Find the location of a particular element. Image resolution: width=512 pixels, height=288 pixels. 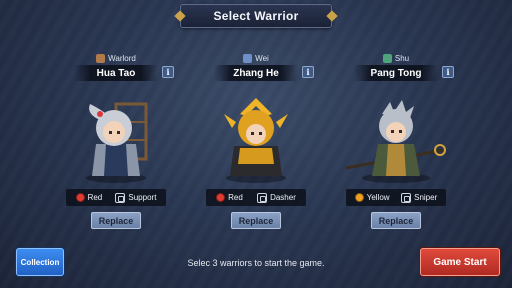

faction-row: Warlord is located at coordinates (116, 58).